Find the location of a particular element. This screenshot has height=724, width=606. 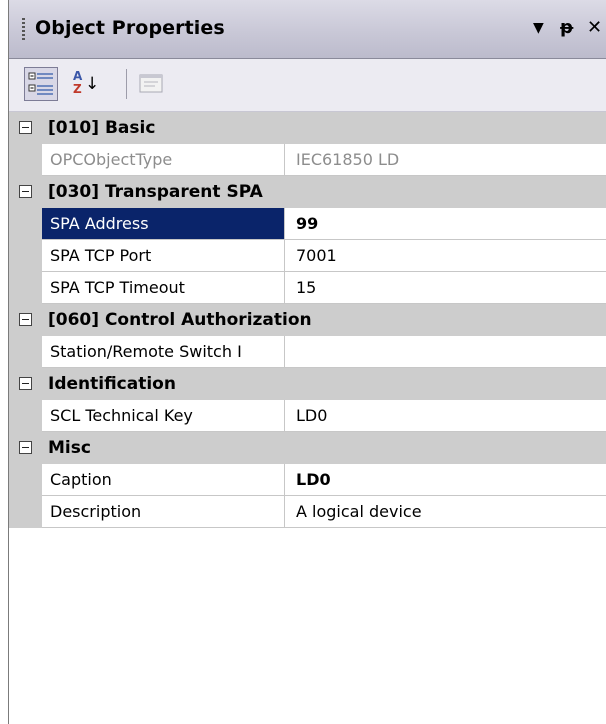

categorized-button is located at coordinates (41, 84).